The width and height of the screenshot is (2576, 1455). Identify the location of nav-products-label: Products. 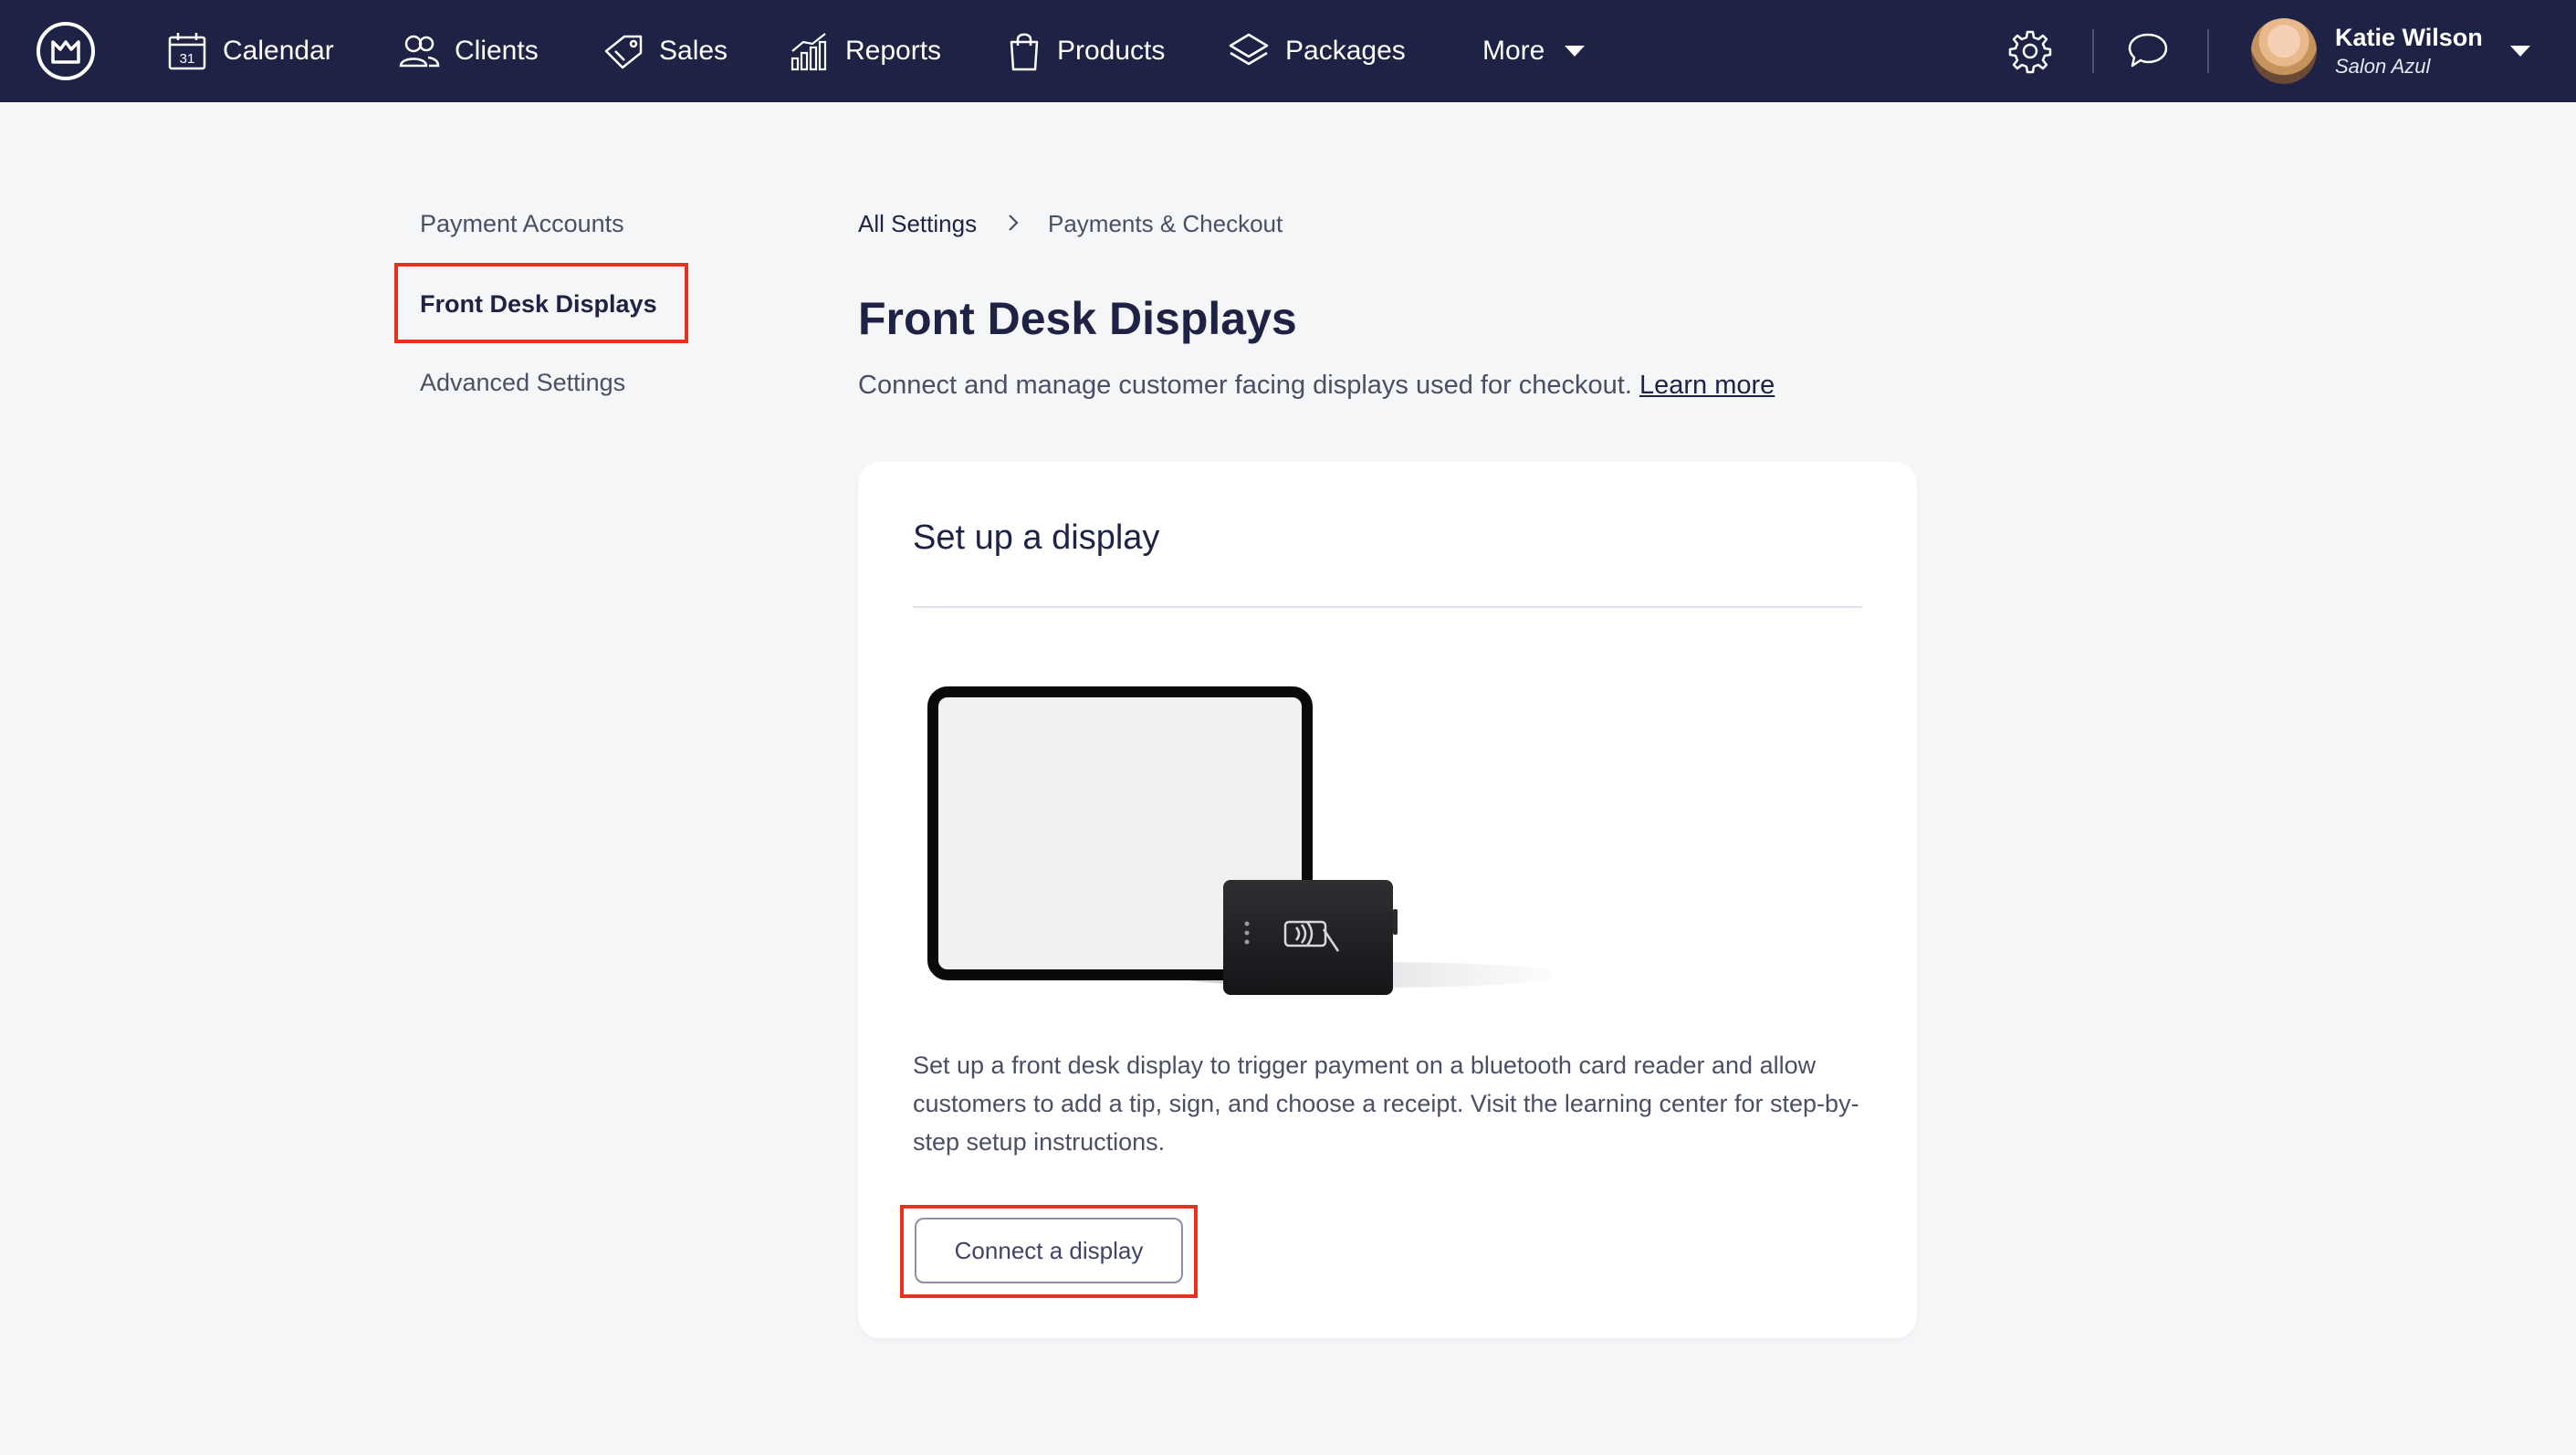
(1111, 51).